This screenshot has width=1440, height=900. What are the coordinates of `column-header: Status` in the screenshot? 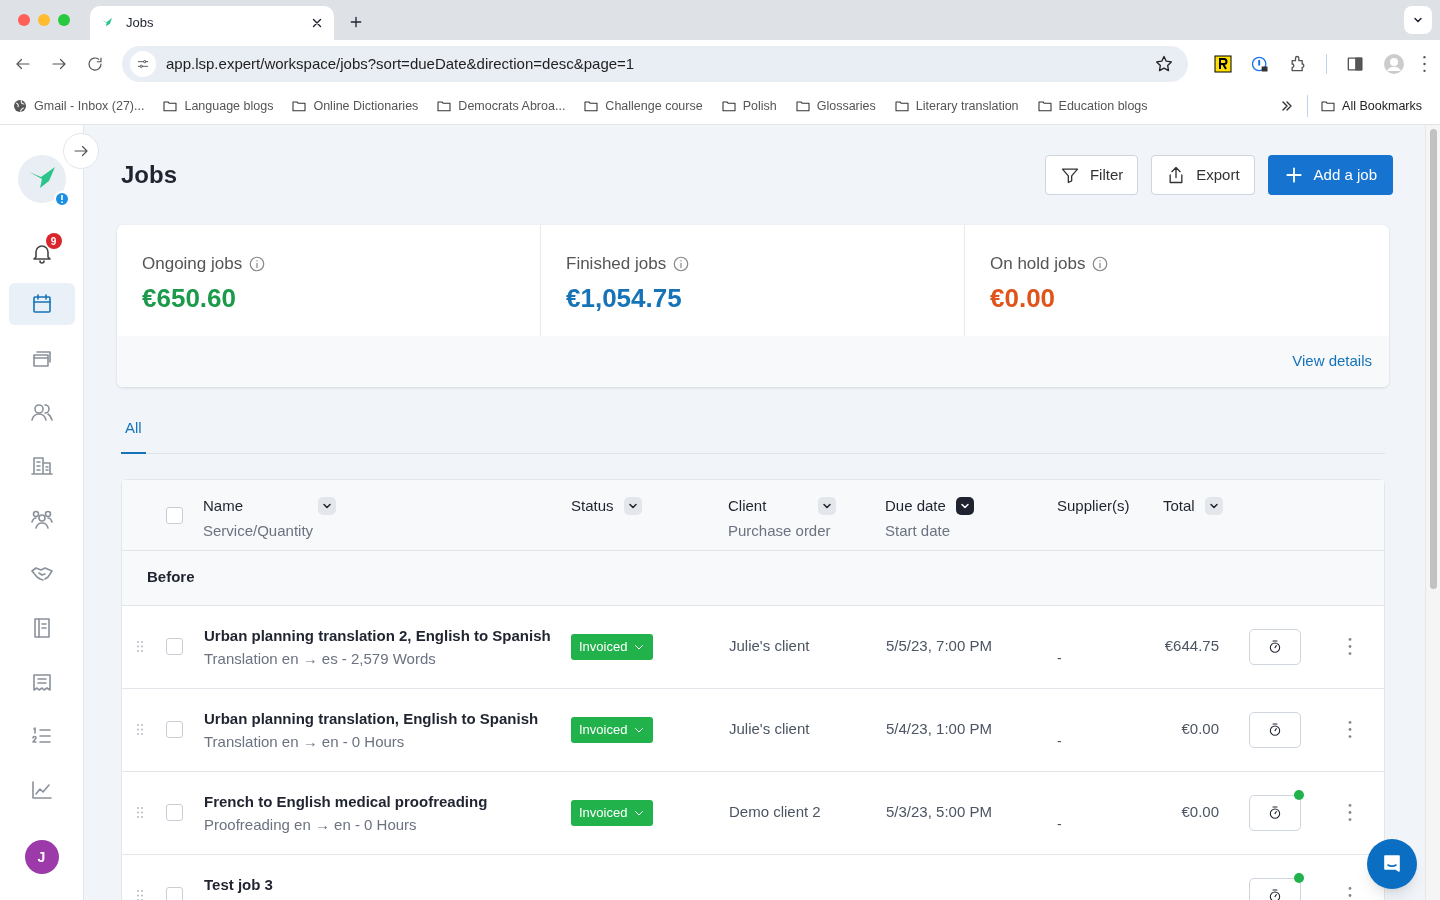 It's located at (592, 505).